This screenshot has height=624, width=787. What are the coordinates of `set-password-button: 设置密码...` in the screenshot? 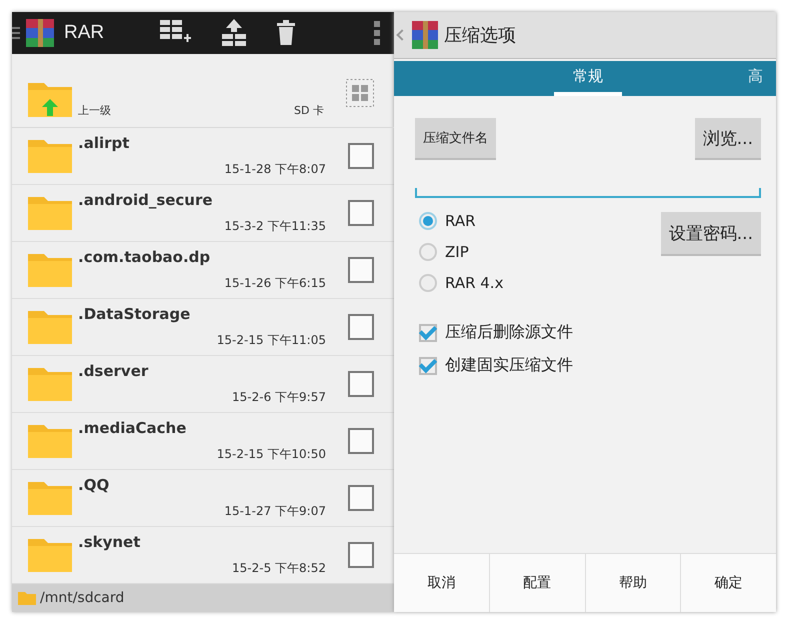 It's located at (710, 234).